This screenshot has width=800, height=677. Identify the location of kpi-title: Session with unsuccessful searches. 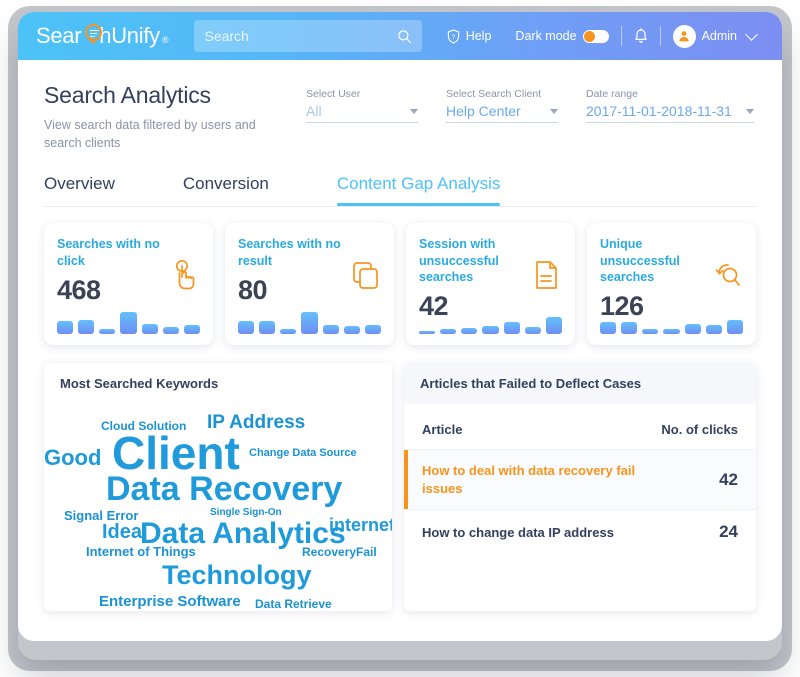
(459, 260).